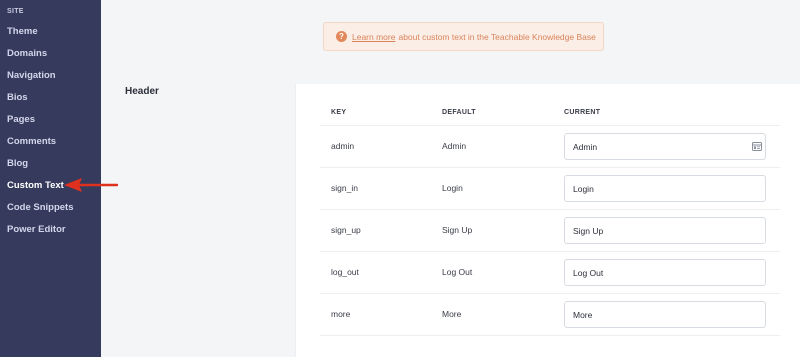  Describe the element at coordinates (36, 230) in the screenshot. I see `sidebar-item-power-editor: Power Editor` at that location.